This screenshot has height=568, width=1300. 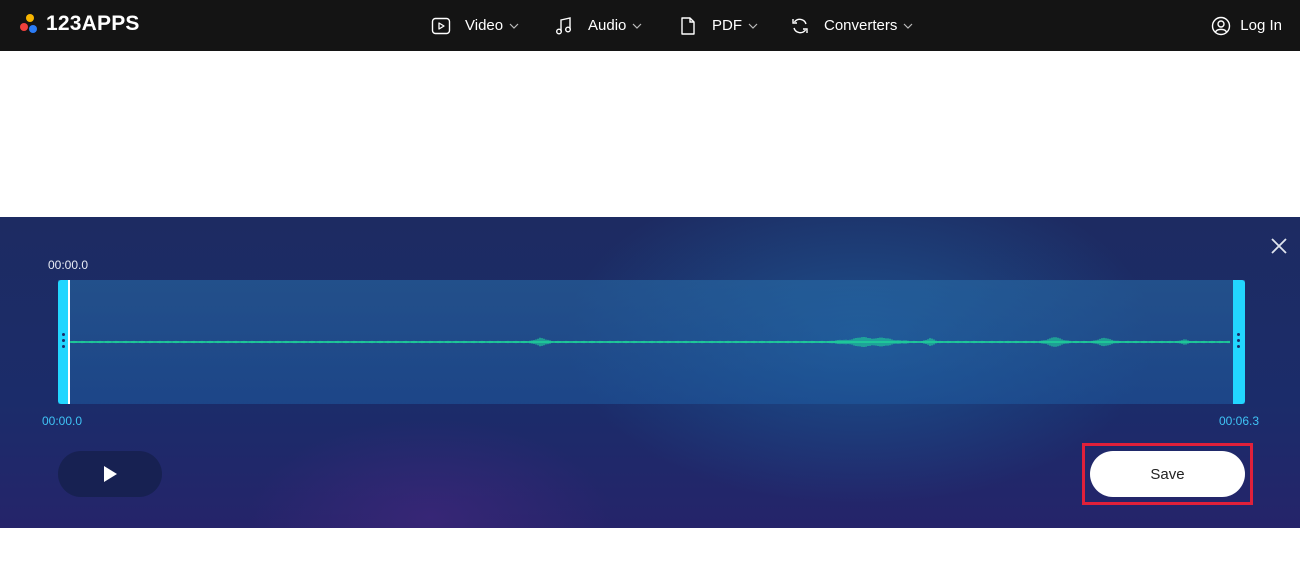 What do you see at coordinates (69, 342) in the screenshot?
I see `playhead` at bounding box center [69, 342].